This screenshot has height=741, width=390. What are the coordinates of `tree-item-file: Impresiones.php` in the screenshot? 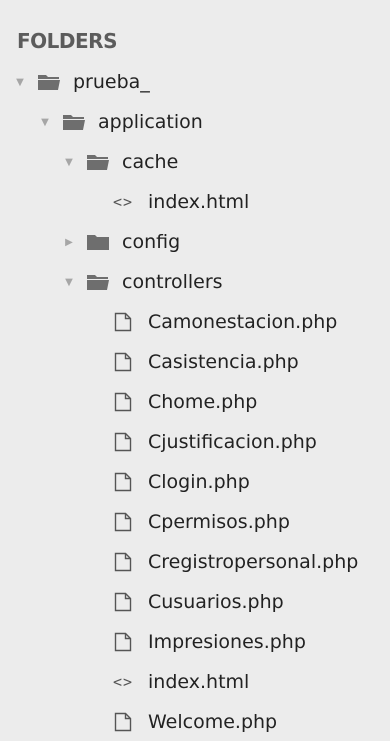 It's located at (195, 642).